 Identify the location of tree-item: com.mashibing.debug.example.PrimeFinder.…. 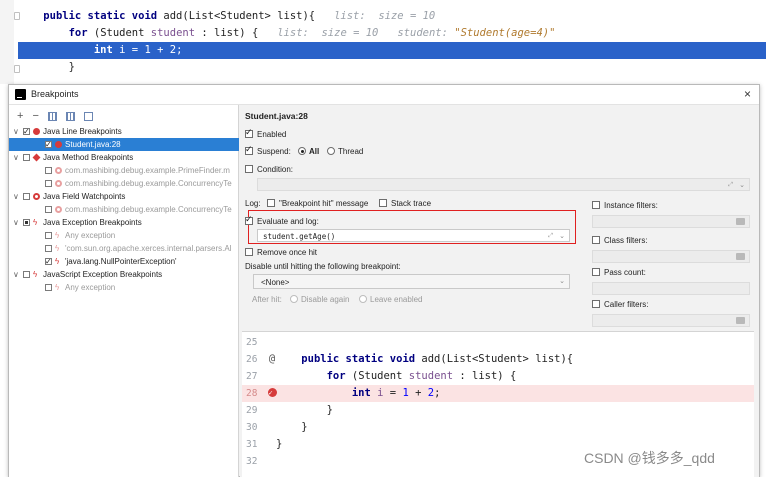
(124, 170).